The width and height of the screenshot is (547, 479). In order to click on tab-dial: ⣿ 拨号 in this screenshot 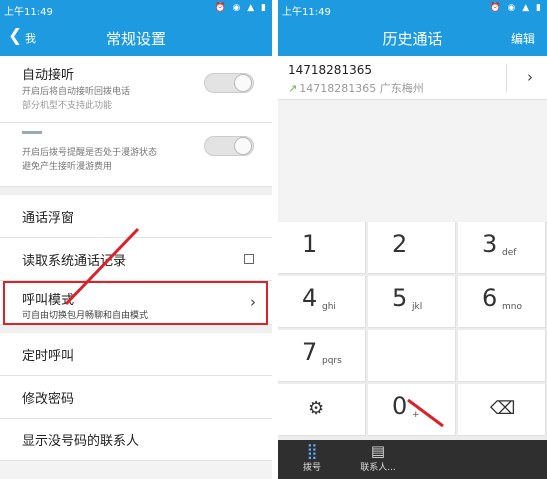, I will do `click(312, 457)`.